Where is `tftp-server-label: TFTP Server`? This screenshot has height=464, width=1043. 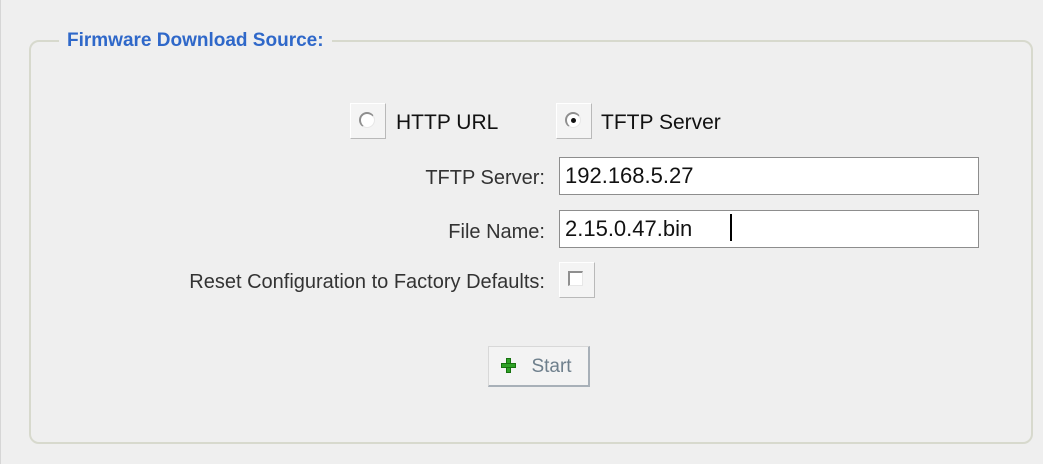 tftp-server-label: TFTP Server is located at coordinates (661, 123).